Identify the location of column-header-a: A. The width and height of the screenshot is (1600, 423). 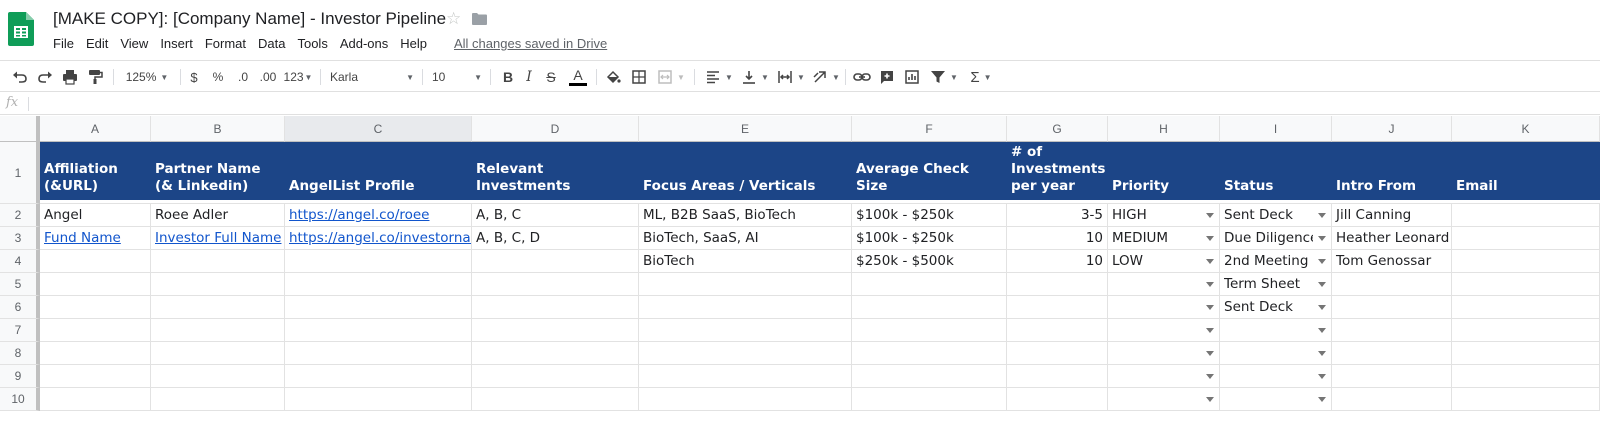
(95, 129).